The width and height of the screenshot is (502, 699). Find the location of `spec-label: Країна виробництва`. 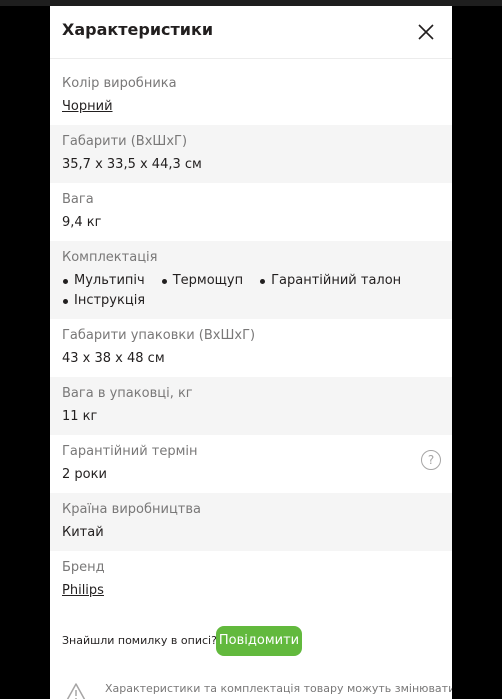

spec-label: Країна виробництва is located at coordinates (131, 509).